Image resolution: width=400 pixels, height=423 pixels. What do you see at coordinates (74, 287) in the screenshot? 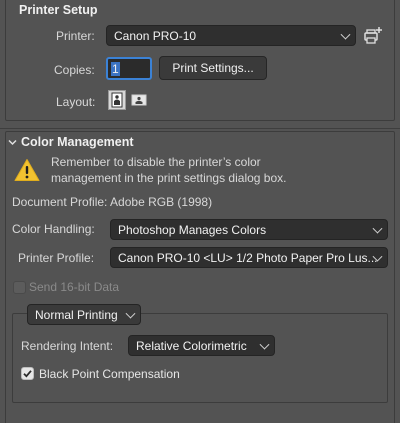
I see `send-16bit-label: Send 16-bit Data` at bounding box center [74, 287].